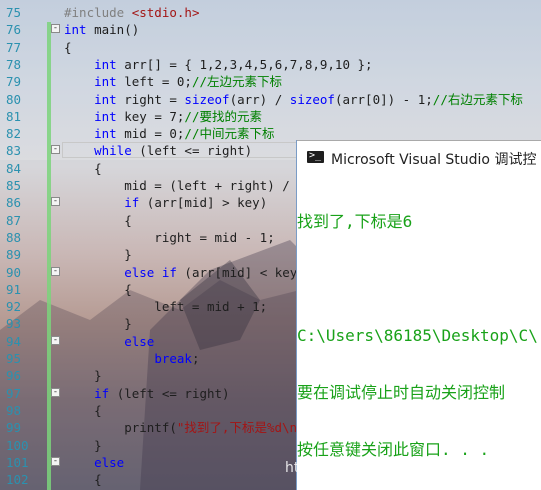 The image size is (541, 490). What do you see at coordinates (150, 99) in the screenshot?
I see `code-token: right =` at bounding box center [150, 99].